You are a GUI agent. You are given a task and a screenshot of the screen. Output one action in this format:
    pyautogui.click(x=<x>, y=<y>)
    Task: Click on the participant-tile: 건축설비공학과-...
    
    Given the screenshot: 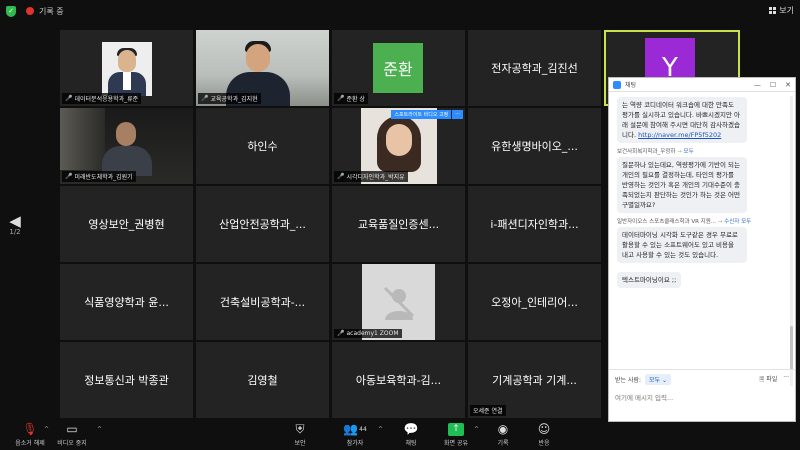 What is the action you would take?
    pyautogui.click(x=262, y=302)
    